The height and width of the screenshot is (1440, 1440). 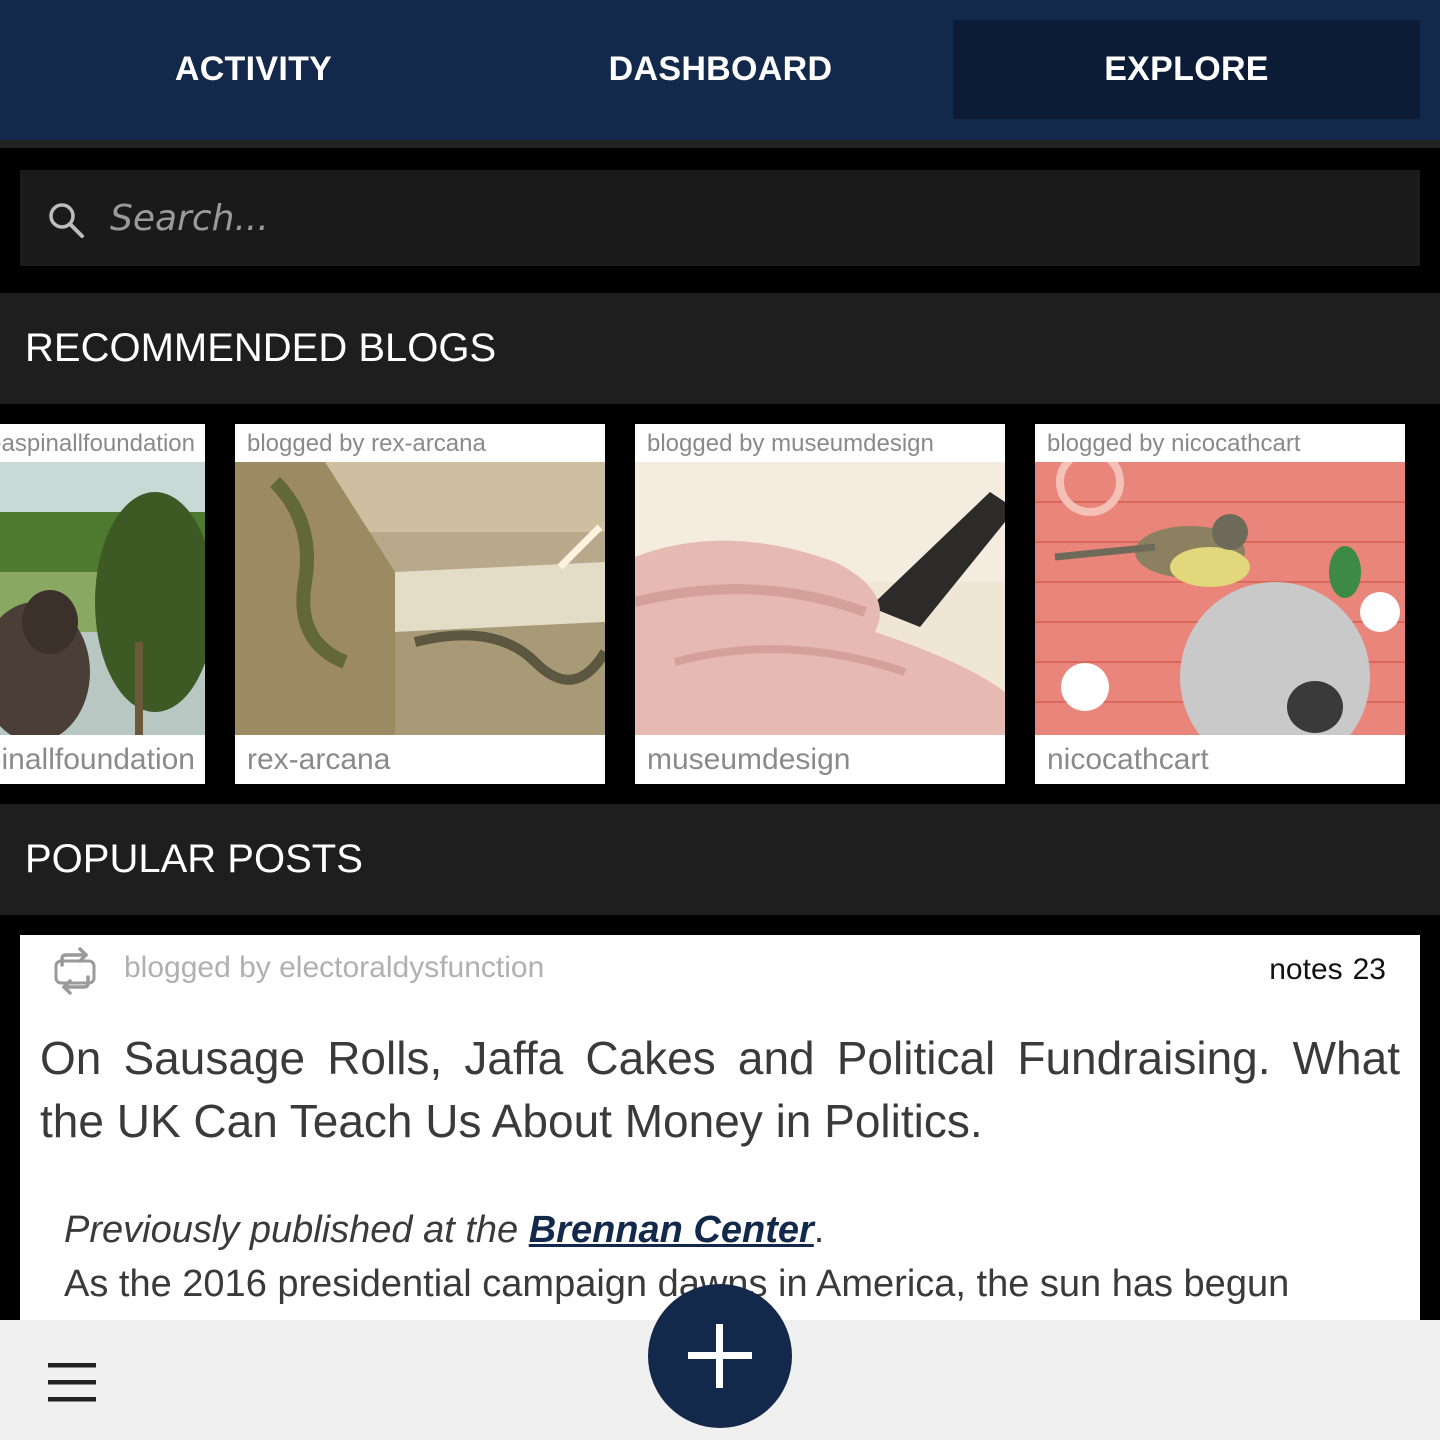 I want to click on blog-card-byline: blogged by rex-arcana, so click(x=366, y=443).